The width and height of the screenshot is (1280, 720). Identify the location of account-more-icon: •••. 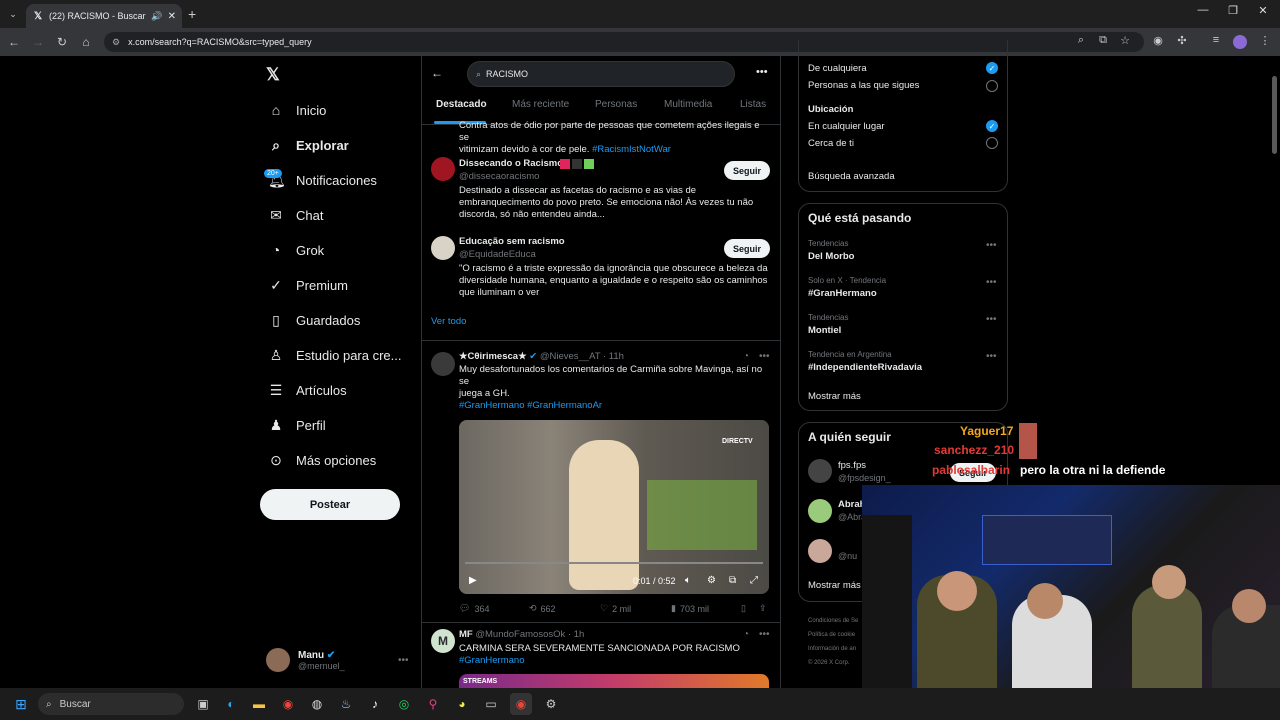
(403, 660).